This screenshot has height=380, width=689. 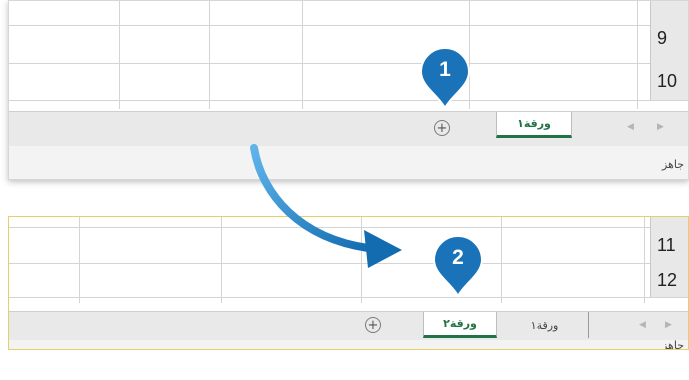 I want to click on callout-1: 1, so click(x=445, y=78).